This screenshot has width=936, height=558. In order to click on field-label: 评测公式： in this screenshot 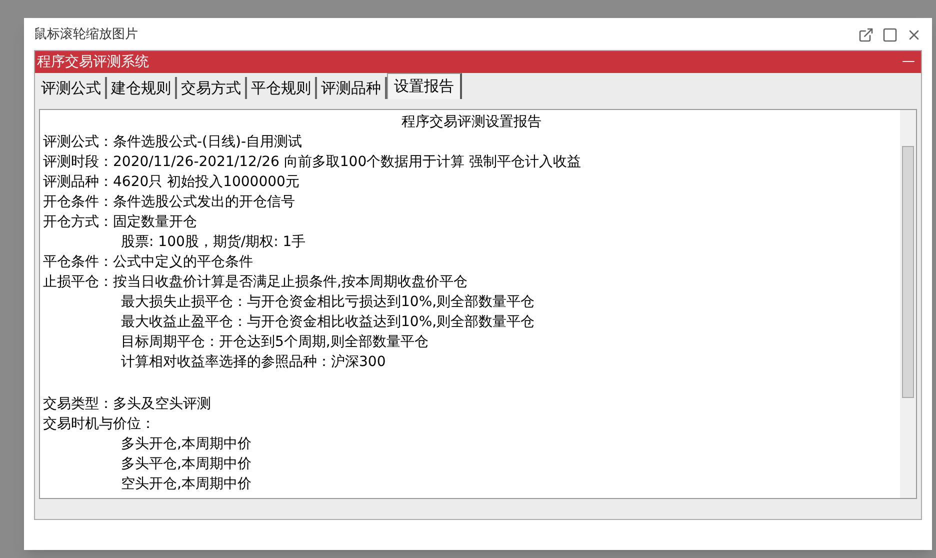, I will do `click(78, 142)`.